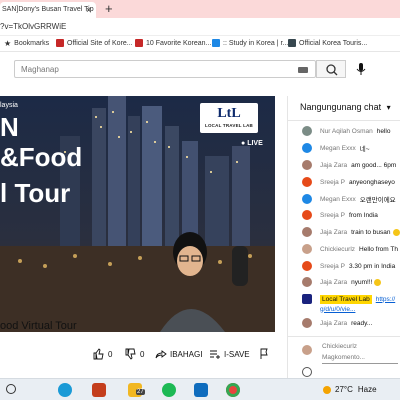 The width and height of the screenshot is (400, 400). Describe the element at coordinates (372, 266) in the screenshot. I see `chat-text: 3.30 pm in India` at that location.